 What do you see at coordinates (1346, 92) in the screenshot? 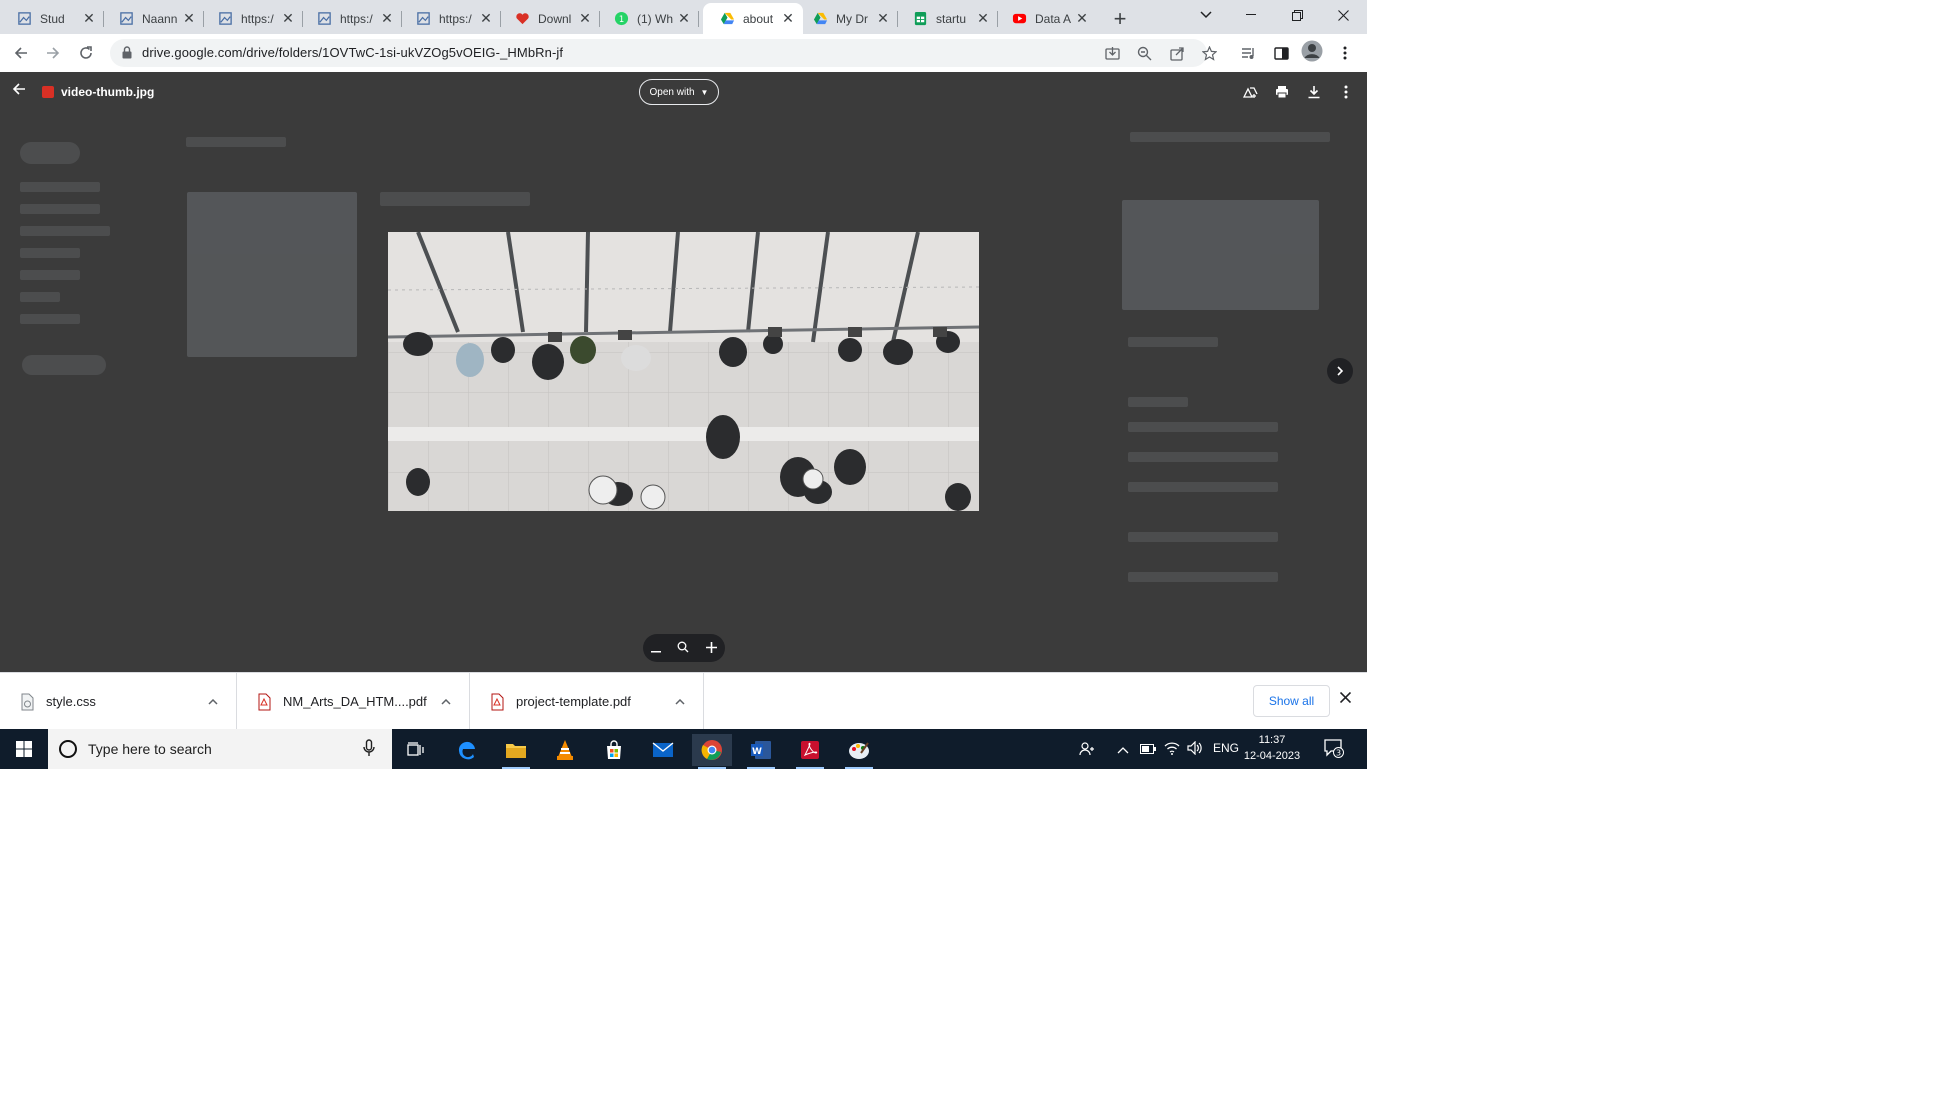
I see `more-actions-icon` at bounding box center [1346, 92].